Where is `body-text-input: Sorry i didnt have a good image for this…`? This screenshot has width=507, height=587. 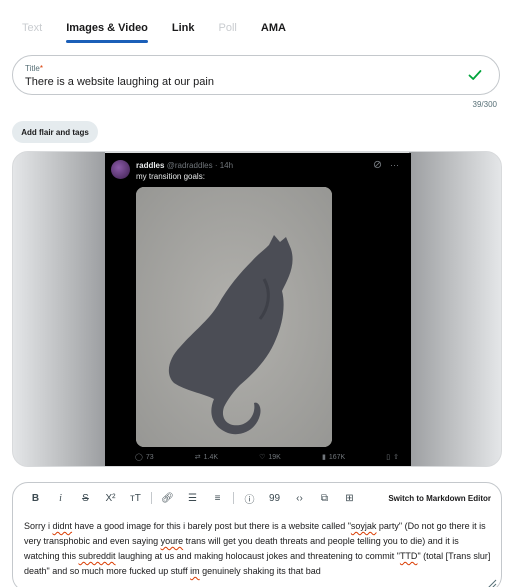 body-text-input: Sorry i didnt have a good image for this… is located at coordinates (257, 549).